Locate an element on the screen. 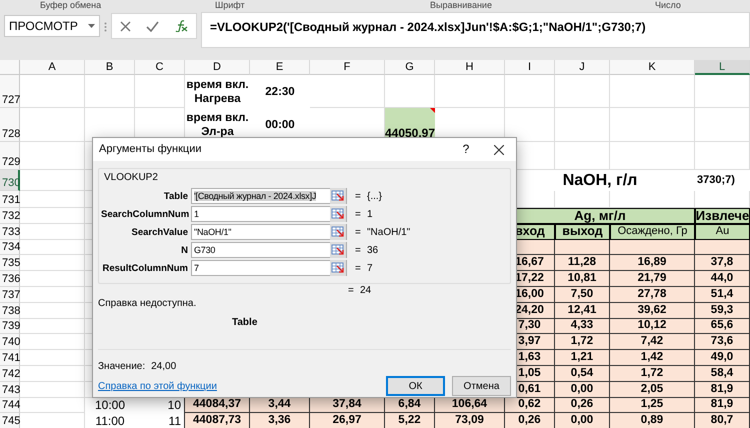  table-cell: 0,89 is located at coordinates (652, 420).